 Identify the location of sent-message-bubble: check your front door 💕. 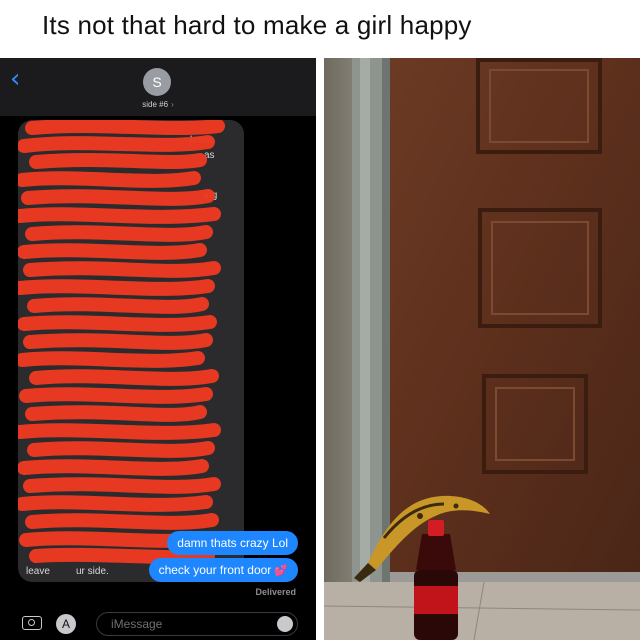
(223, 570).